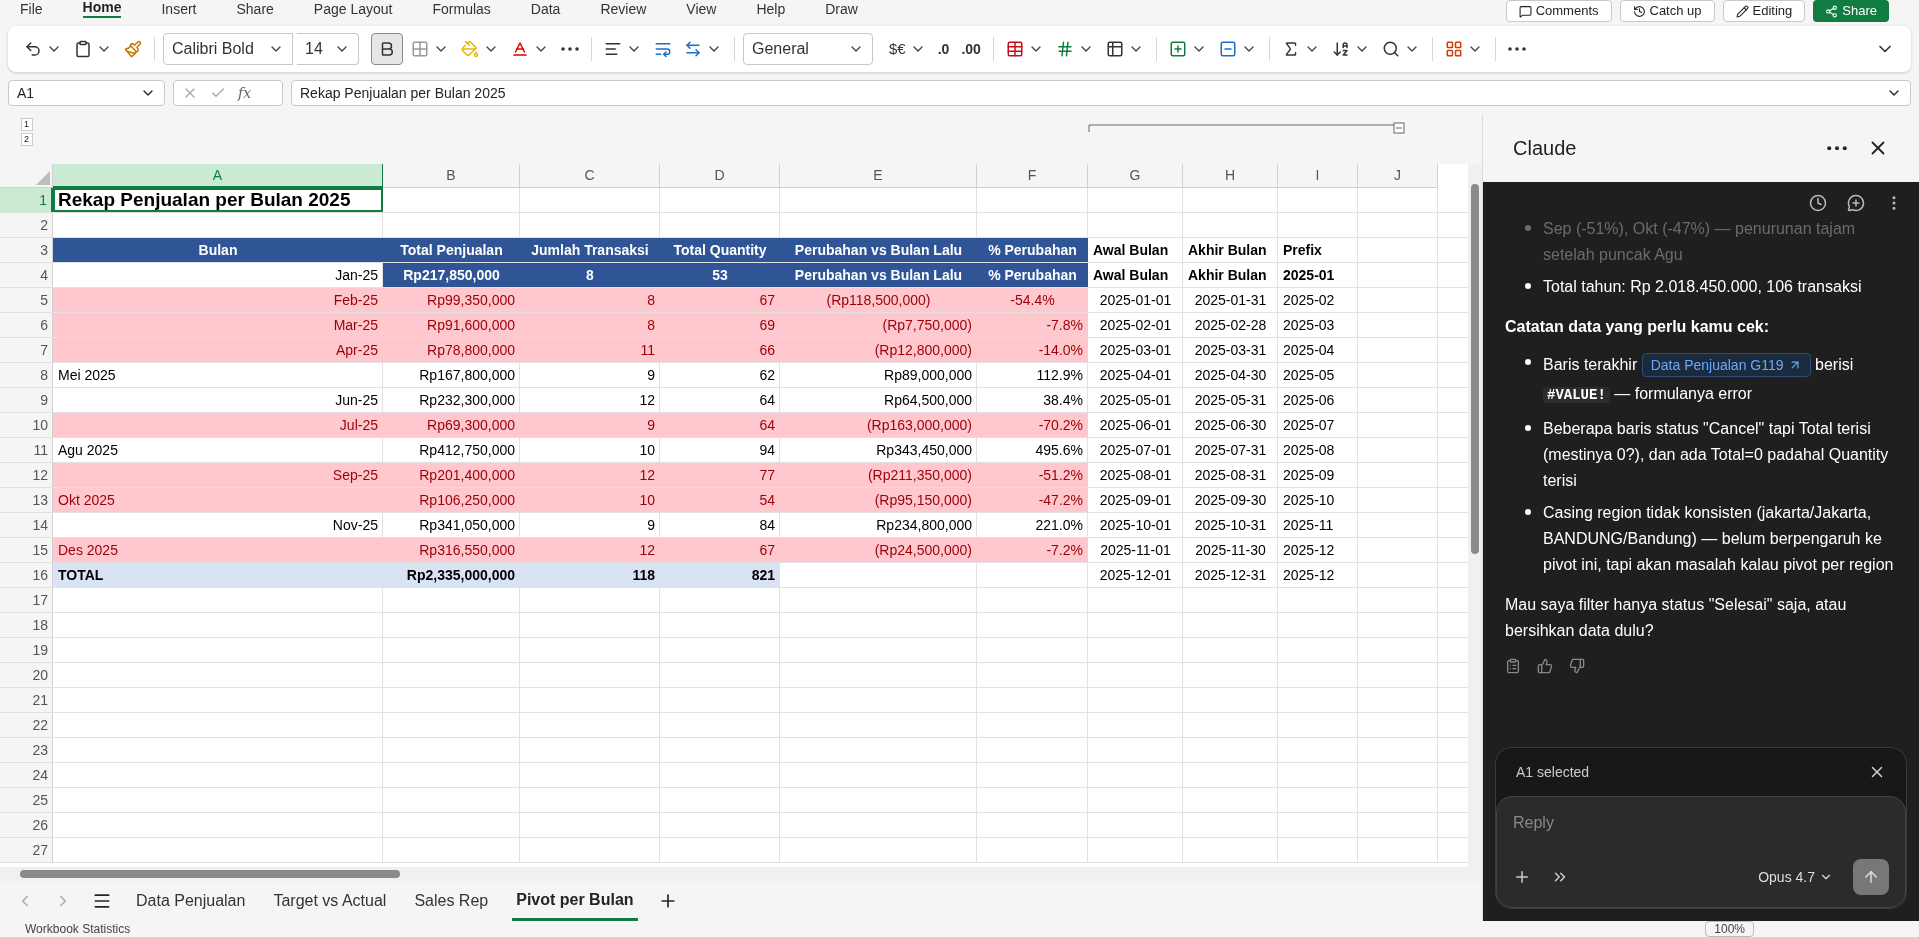 The width and height of the screenshot is (1919, 937). I want to click on column-header: I, so click(1318, 176).